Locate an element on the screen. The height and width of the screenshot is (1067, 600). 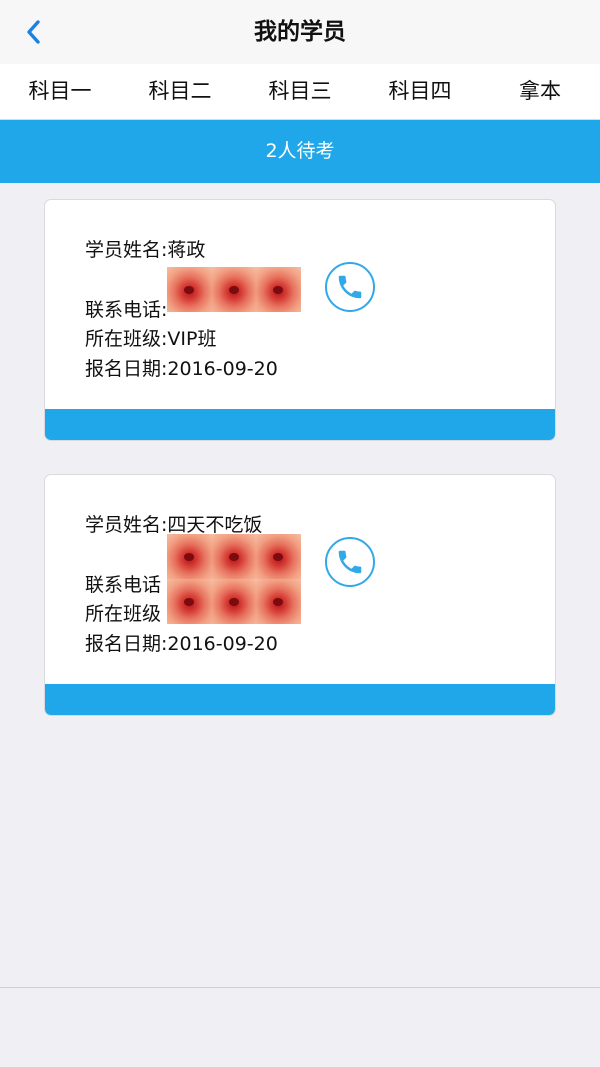
tab-subject-4: 科目四 is located at coordinates (420, 91).